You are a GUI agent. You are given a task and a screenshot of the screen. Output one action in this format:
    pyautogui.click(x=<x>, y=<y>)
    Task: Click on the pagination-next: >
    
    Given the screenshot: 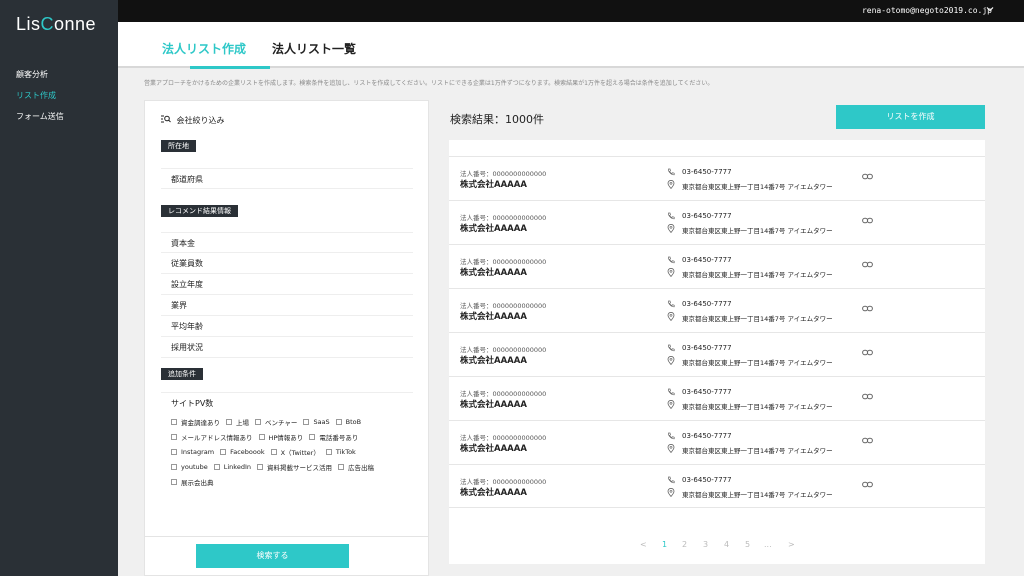 What is the action you would take?
    pyautogui.click(x=791, y=544)
    